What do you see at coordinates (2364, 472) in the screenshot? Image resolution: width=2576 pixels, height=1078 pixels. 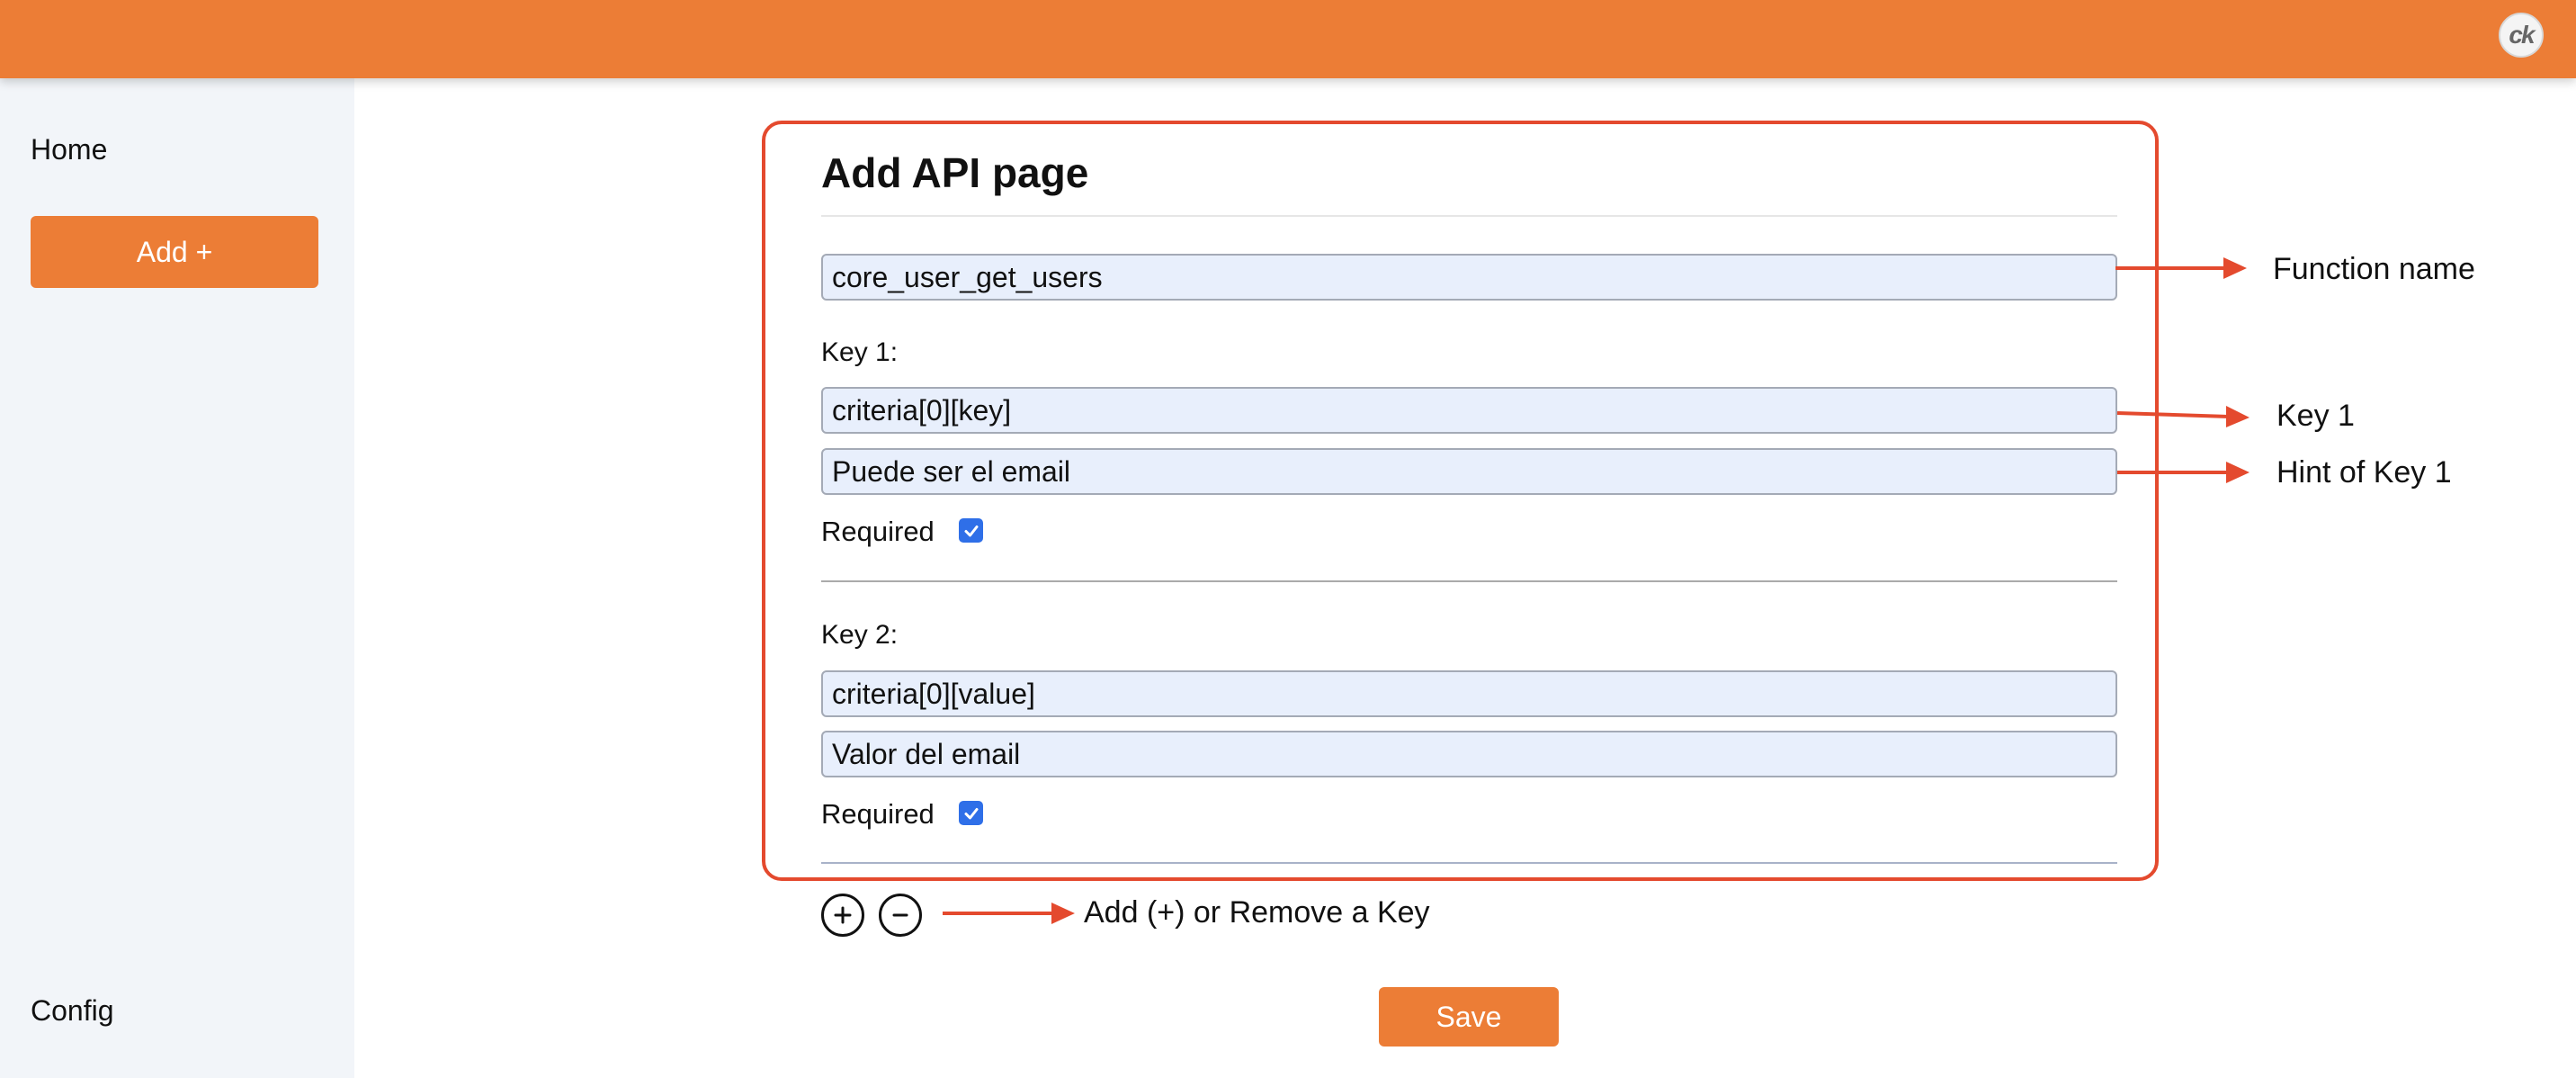 I see `annotation-hint-key-1: Hint of Key 1` at bounding box center [2364, 472].